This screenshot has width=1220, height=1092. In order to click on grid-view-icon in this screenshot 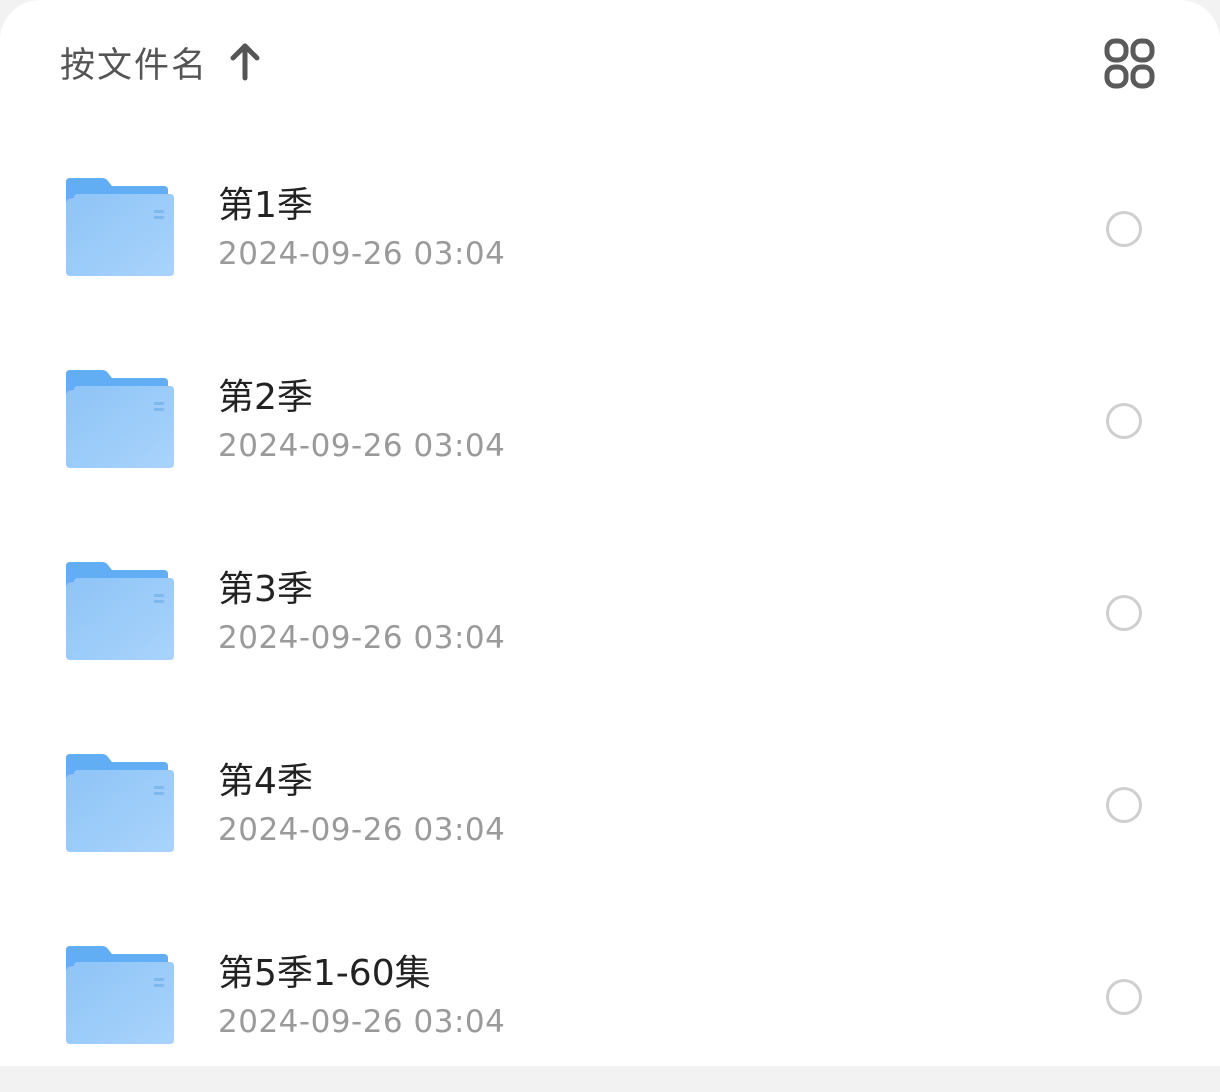, I will do `click(1130, 64)`.